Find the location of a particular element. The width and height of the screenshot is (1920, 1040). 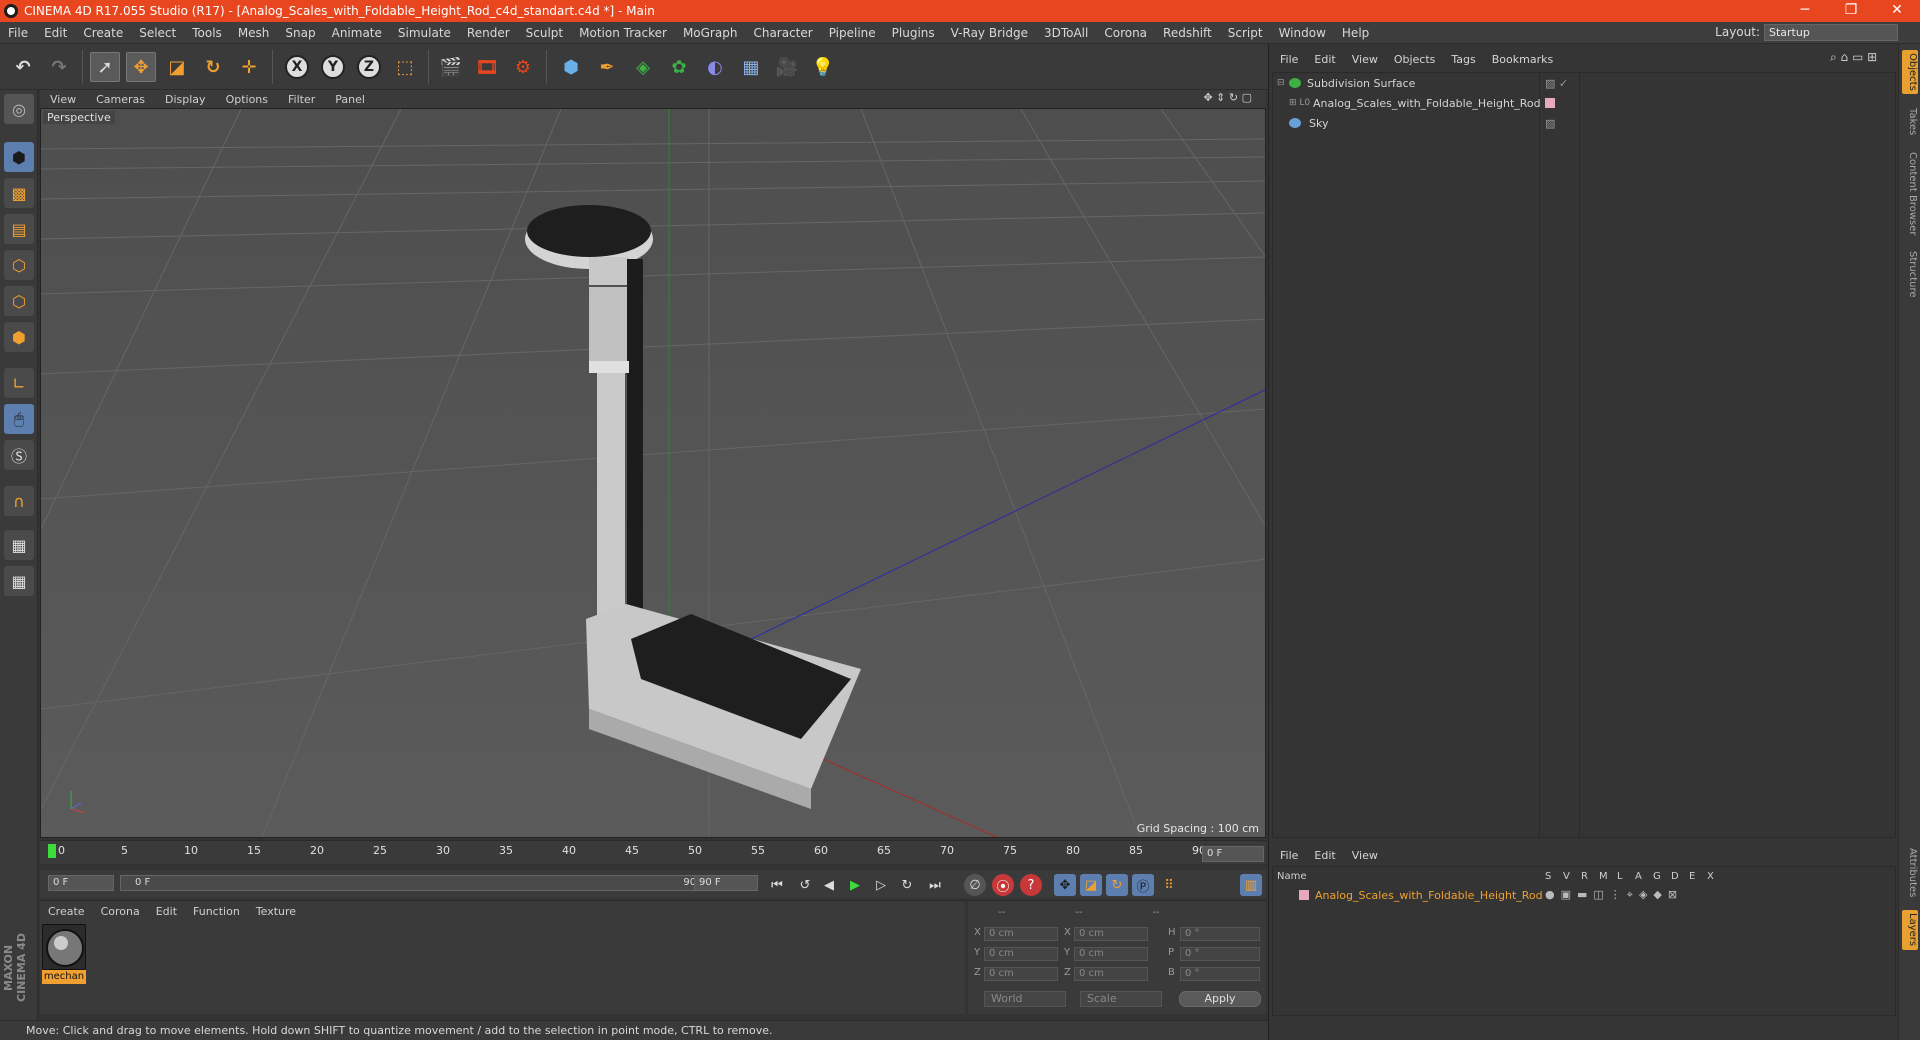

tab-structure: Structure is located at coordinates (1910, 274).